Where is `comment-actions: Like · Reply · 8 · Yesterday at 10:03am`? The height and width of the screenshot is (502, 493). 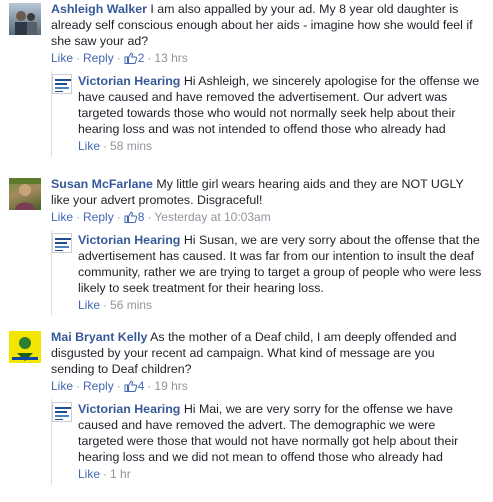
comment-actions: Like · Reply · 8 · Yesterday at 10:03am is located at coordinates (161, 217).